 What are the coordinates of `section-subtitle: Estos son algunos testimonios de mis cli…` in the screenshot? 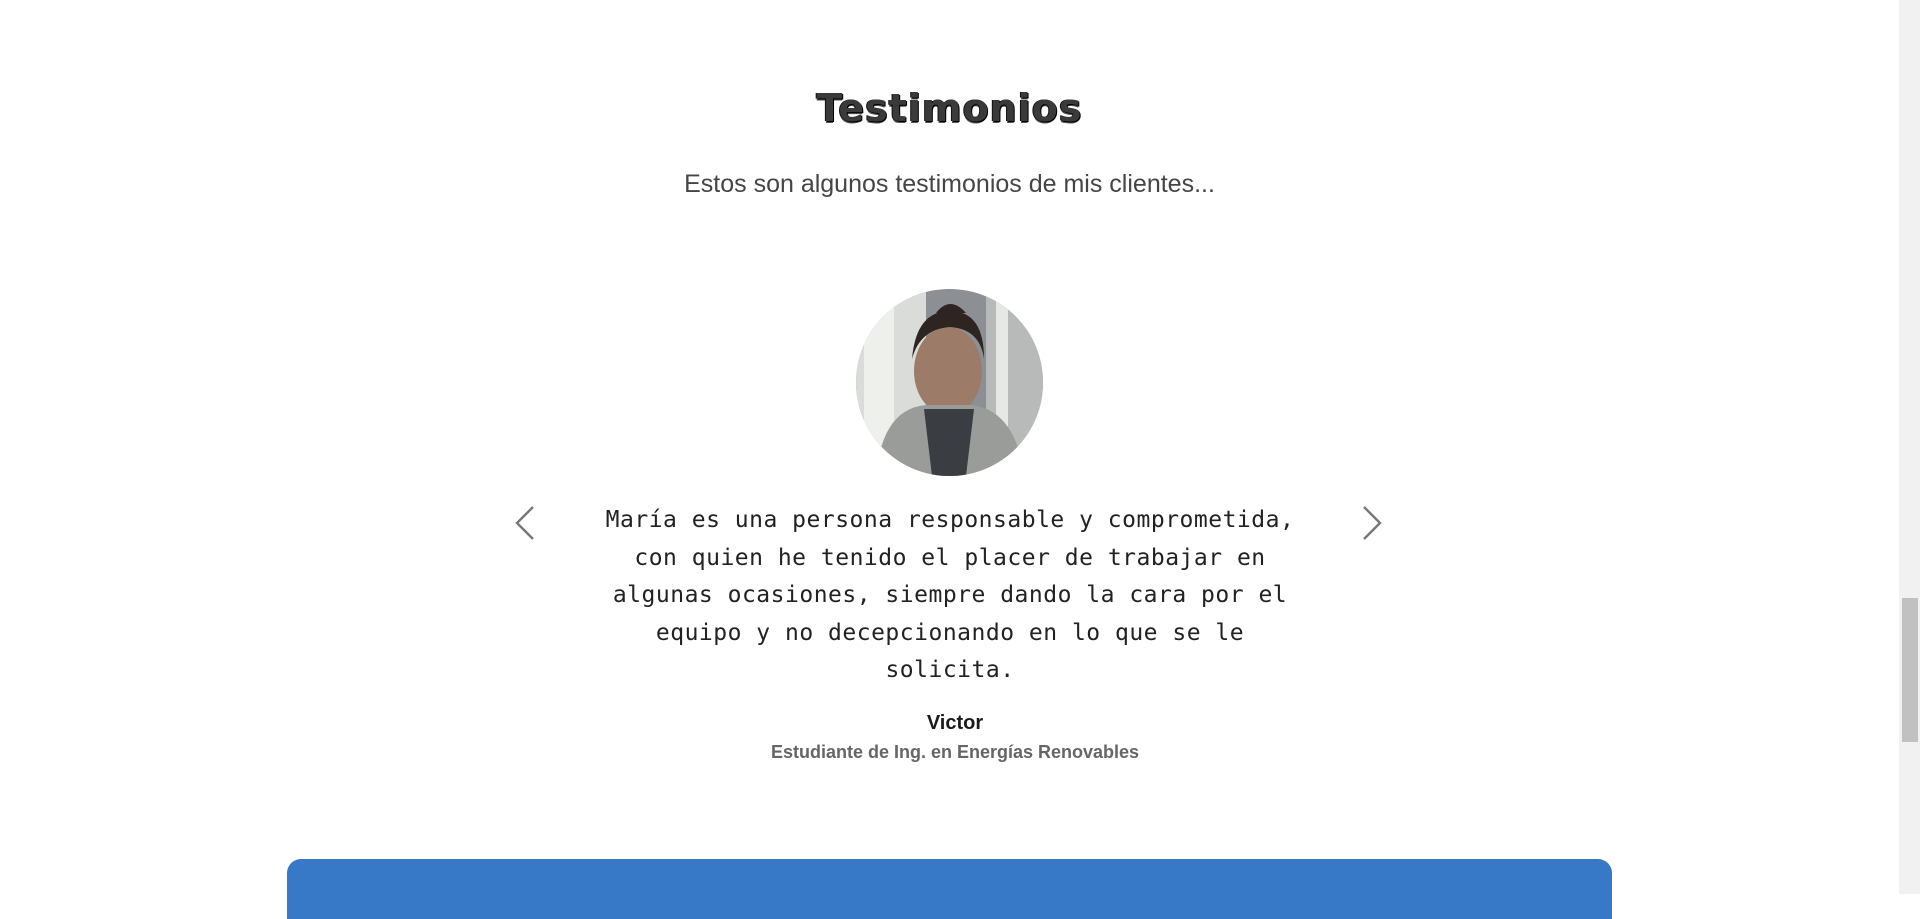 It's located at (949, 184).